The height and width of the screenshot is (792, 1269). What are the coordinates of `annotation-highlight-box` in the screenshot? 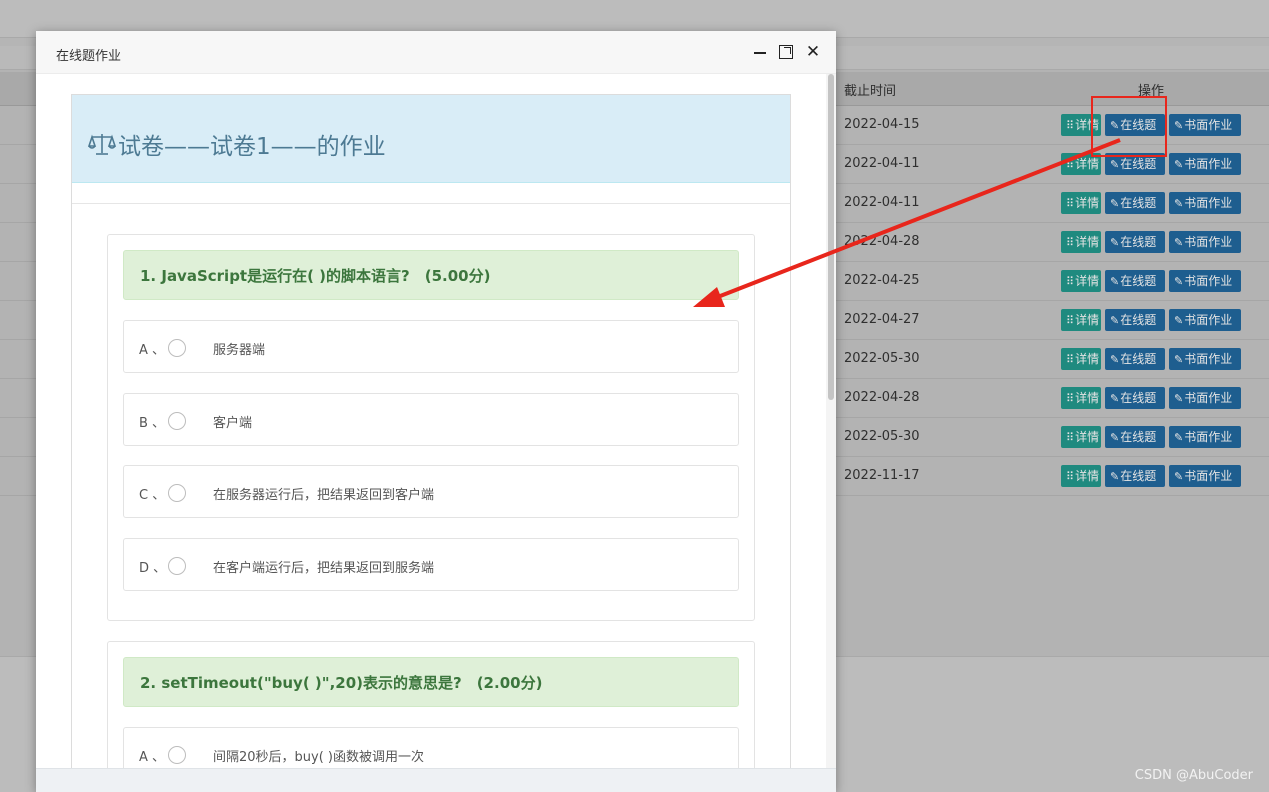 It's located at (1129, 126).